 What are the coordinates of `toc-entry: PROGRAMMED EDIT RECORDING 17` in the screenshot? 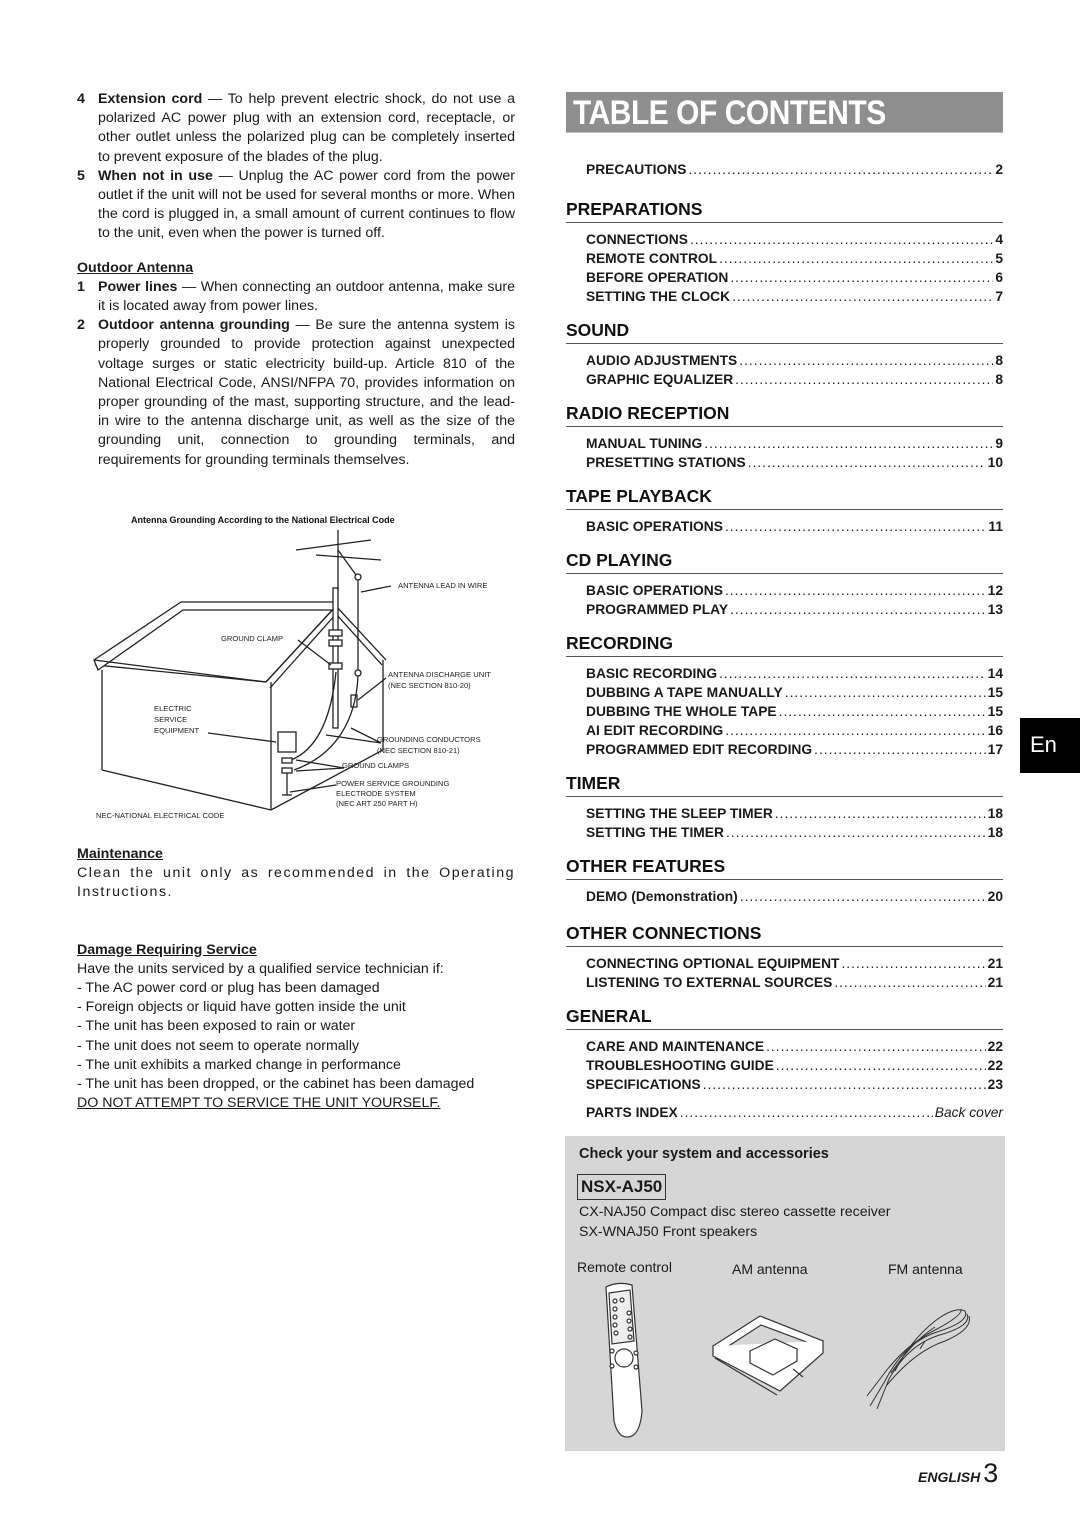 It's located at (794, 749).